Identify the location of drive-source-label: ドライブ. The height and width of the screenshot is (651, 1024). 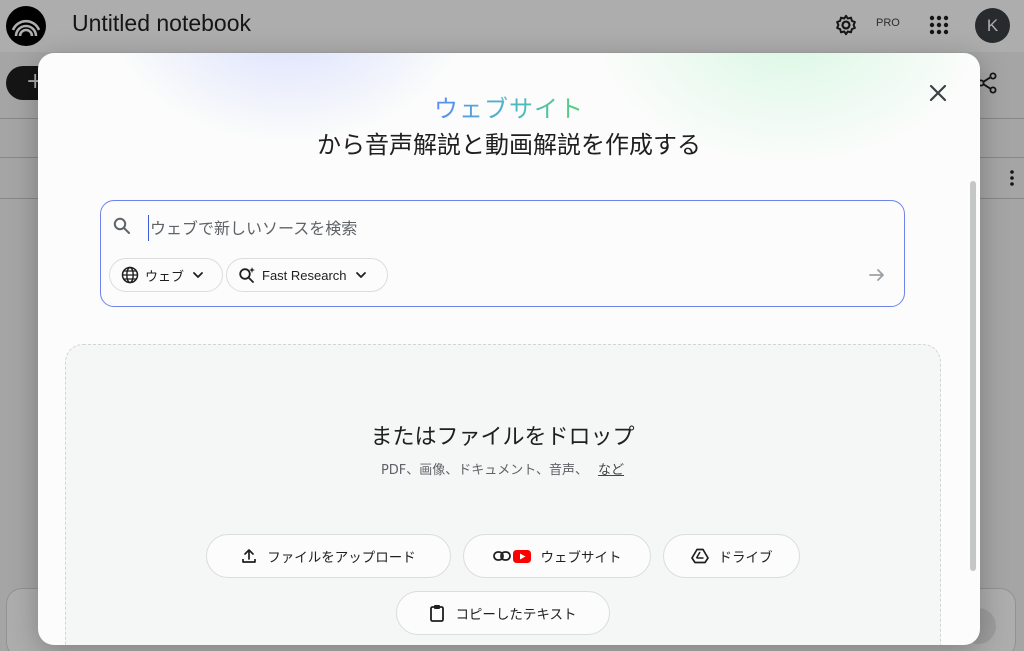
(745, 558).